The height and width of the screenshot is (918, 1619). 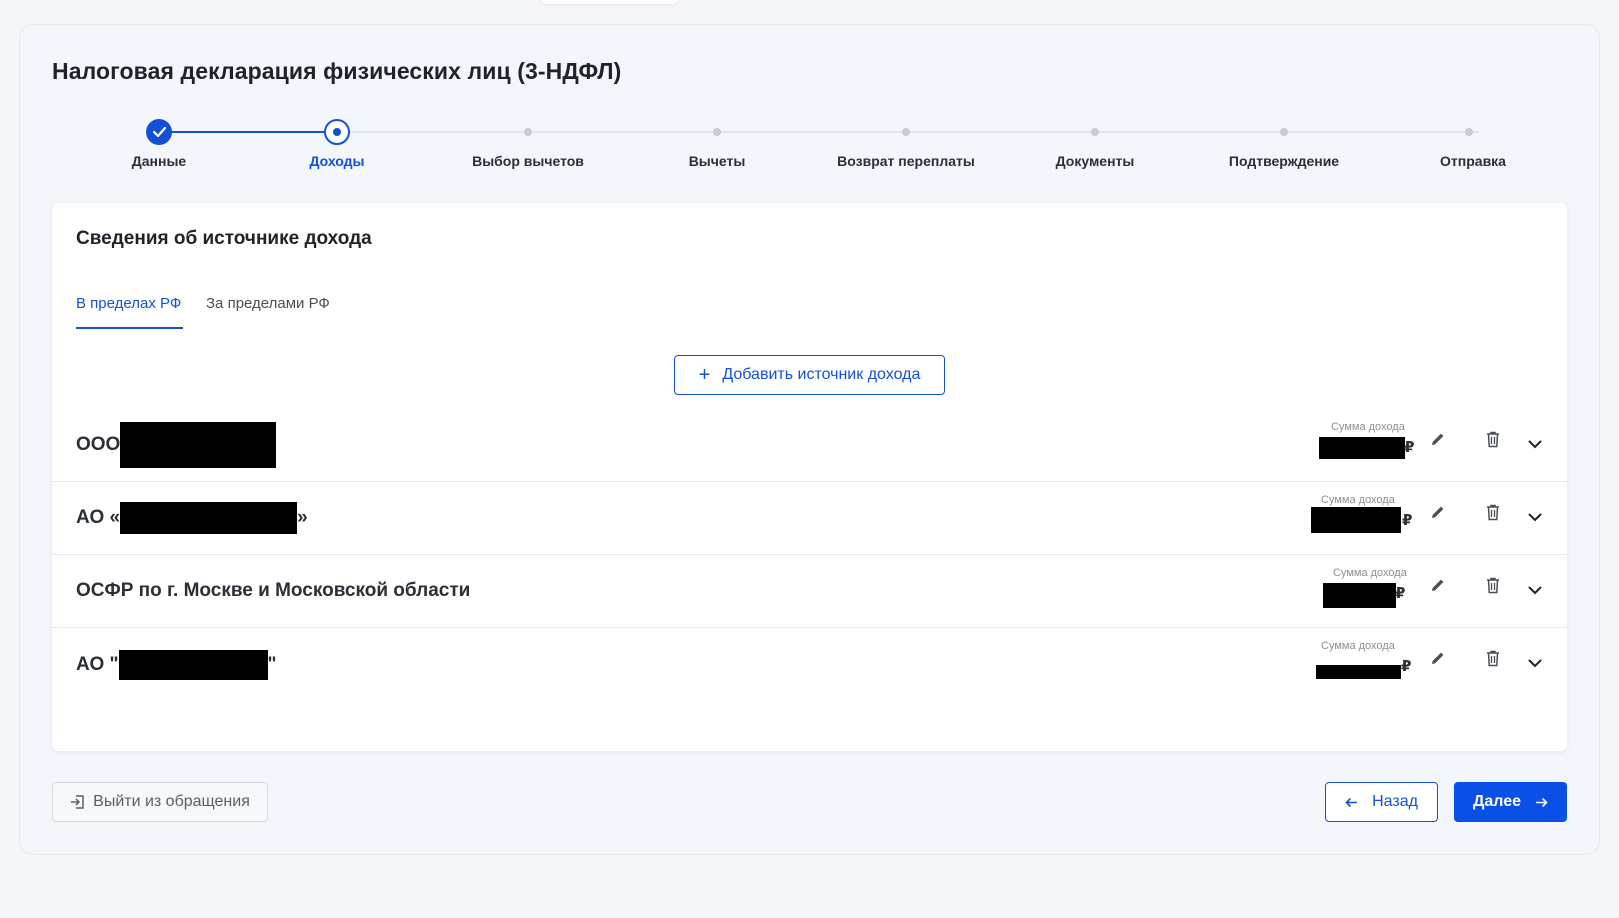 What do you see at coordinates (610, 2) in the screenshot?
I see `top-tab-decoration` at bounding box center [610, 2].